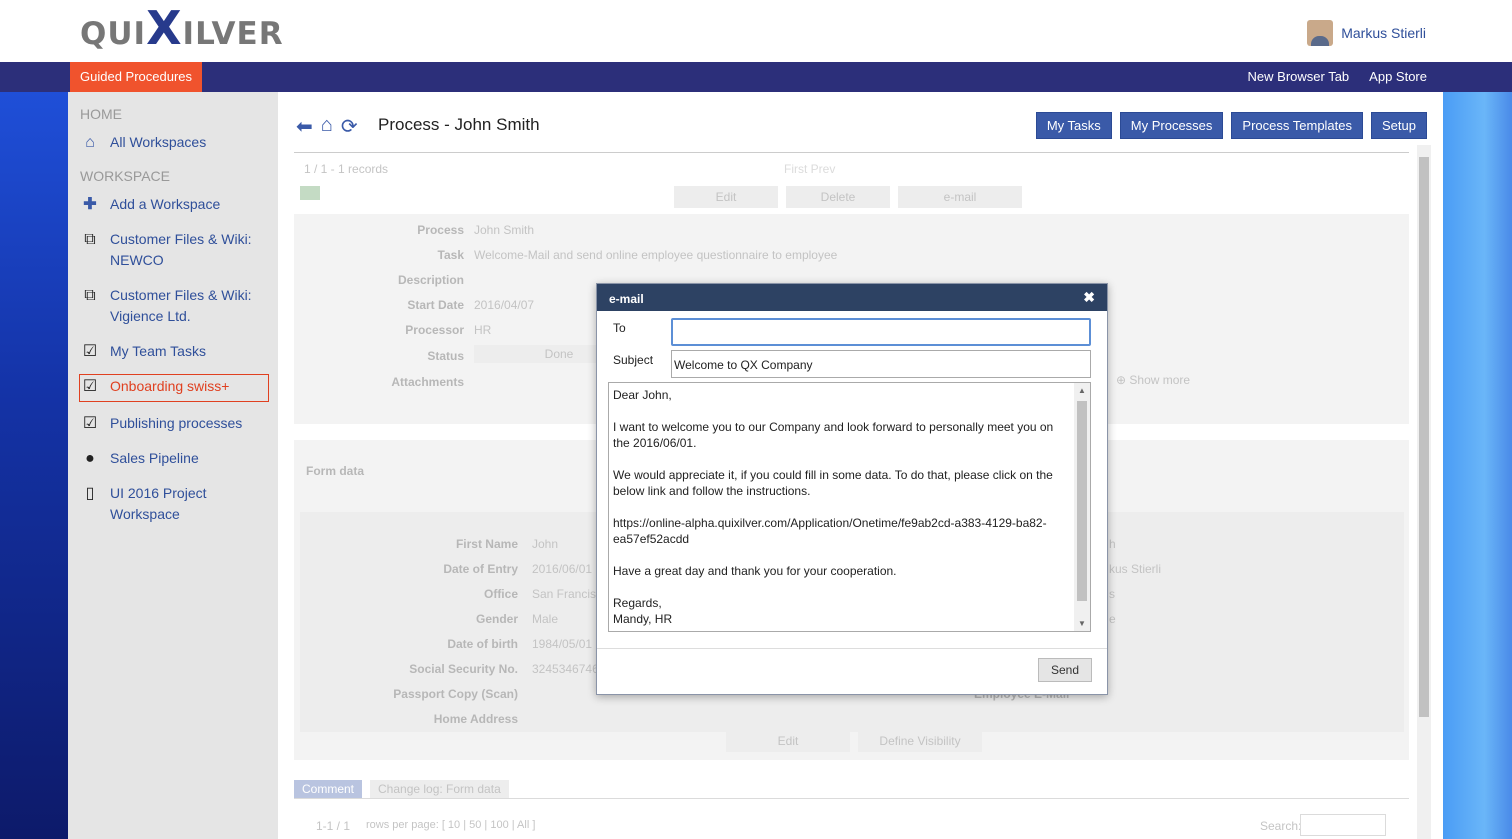  I want to click on sidebar-item-publishing: ☑ Publishing processes, so click(175, 423).